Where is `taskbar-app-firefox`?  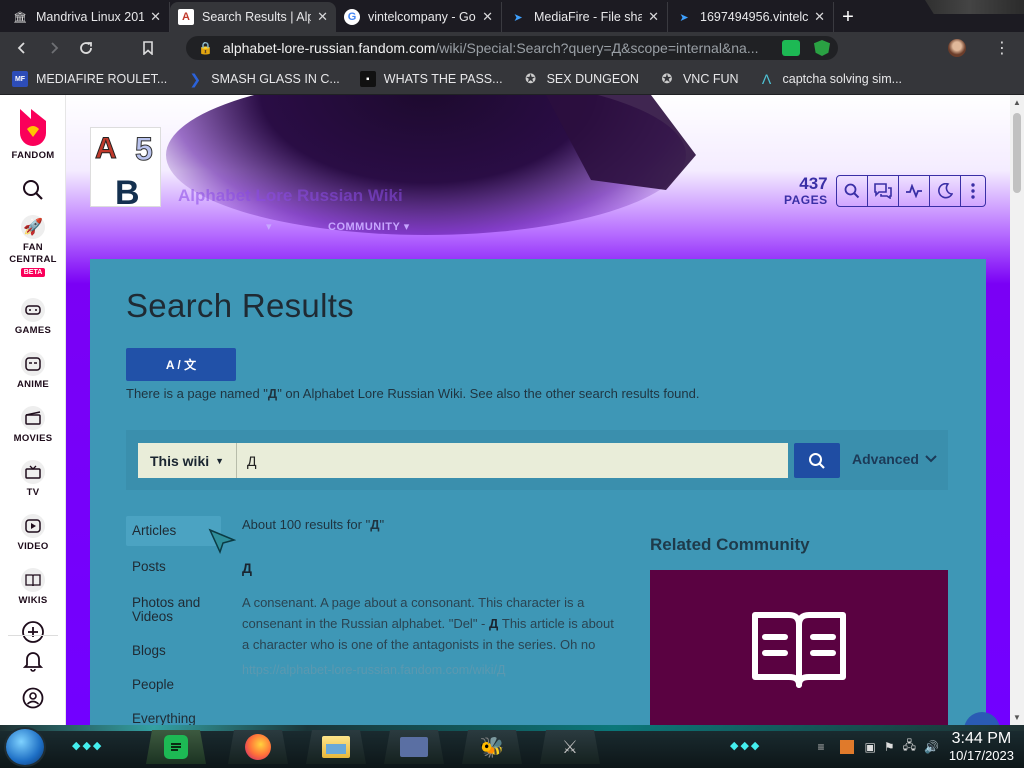
taskbar-app-firefox is located at coordinates (258, 747).